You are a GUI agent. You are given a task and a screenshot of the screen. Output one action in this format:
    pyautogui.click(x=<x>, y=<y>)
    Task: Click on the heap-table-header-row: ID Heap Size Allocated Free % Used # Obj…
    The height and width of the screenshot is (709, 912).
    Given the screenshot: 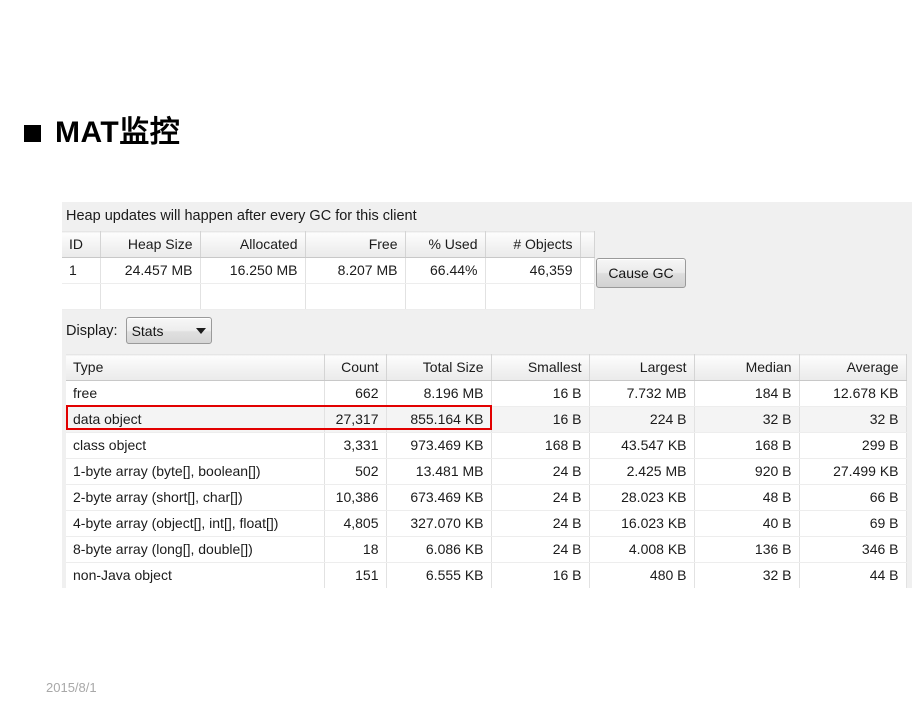 What is the action you would take?
    pyautogui.click(x=328, y=244)
    